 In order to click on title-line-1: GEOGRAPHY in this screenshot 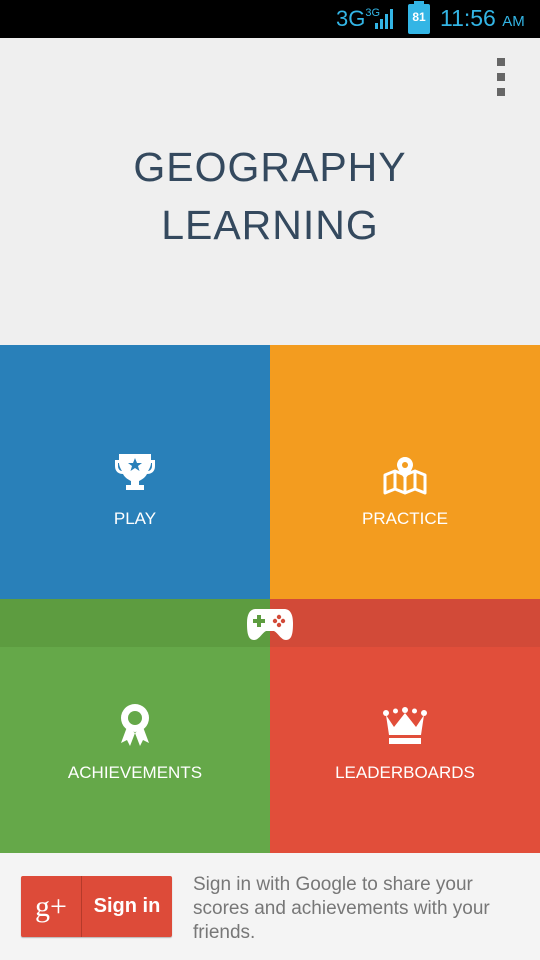, I will do `click(270, 167)`.